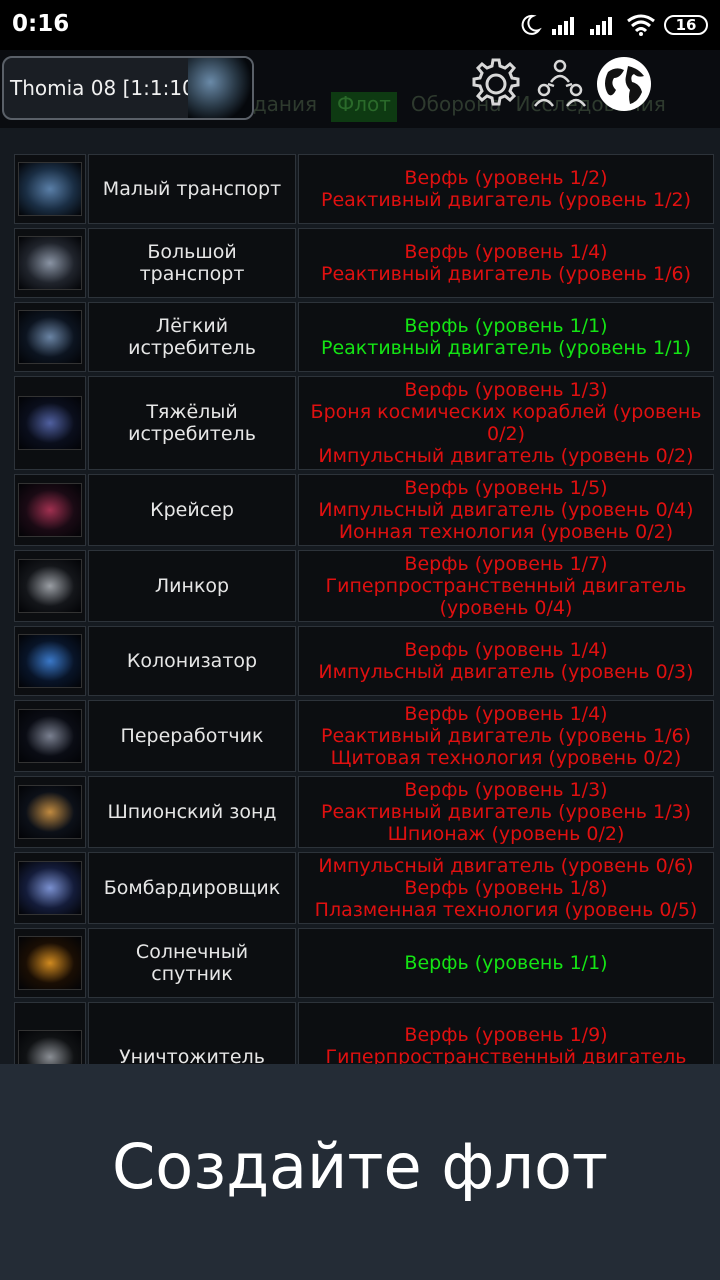 This screenshot has width=720, height=1280. I want to click on requirement-text: Реактивный двигатель (уровень 1/2), so click(506, 200).